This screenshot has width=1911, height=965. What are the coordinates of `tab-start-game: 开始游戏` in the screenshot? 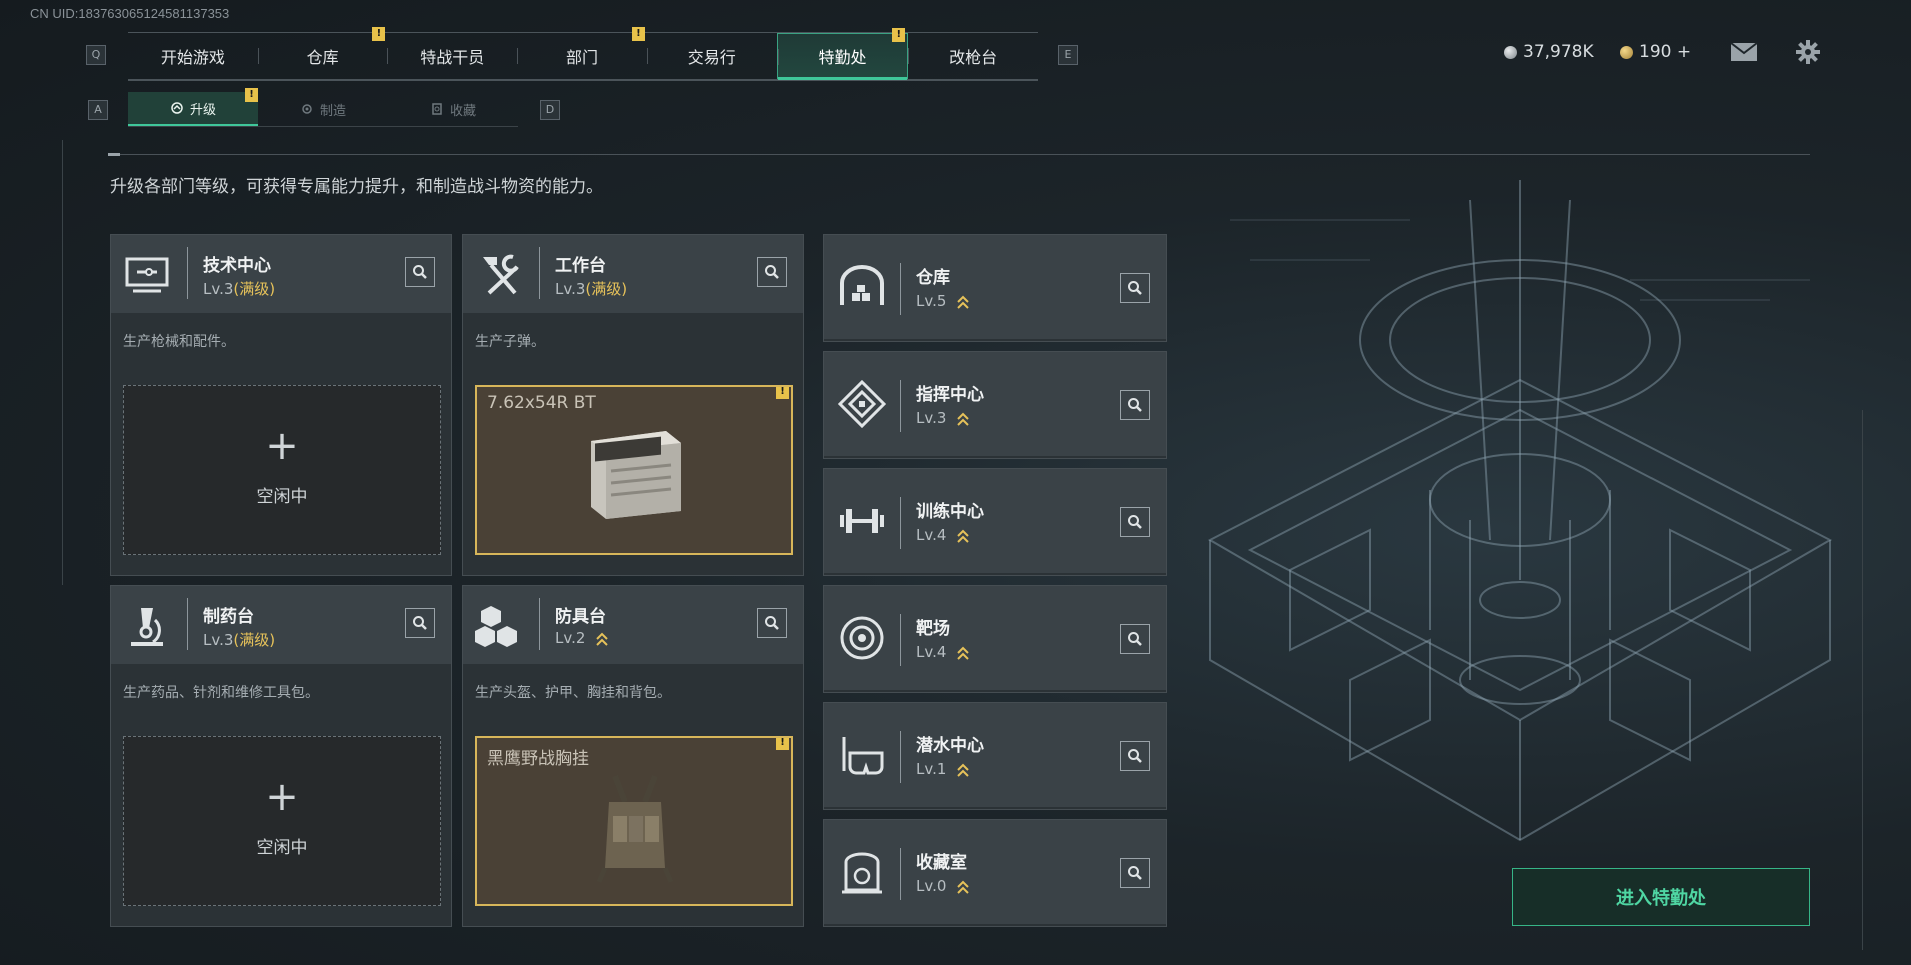 It's located at (193, 56).